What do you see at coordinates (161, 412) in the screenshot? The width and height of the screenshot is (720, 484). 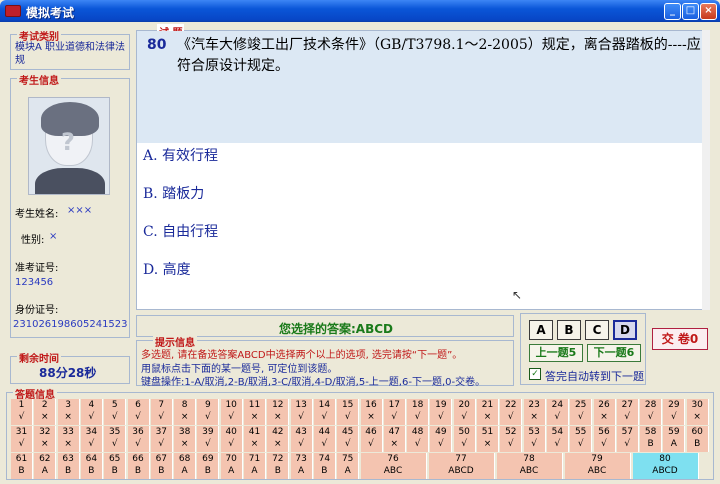 I see `grid-cell-7: 7 √` at bounding box center [161, 412].